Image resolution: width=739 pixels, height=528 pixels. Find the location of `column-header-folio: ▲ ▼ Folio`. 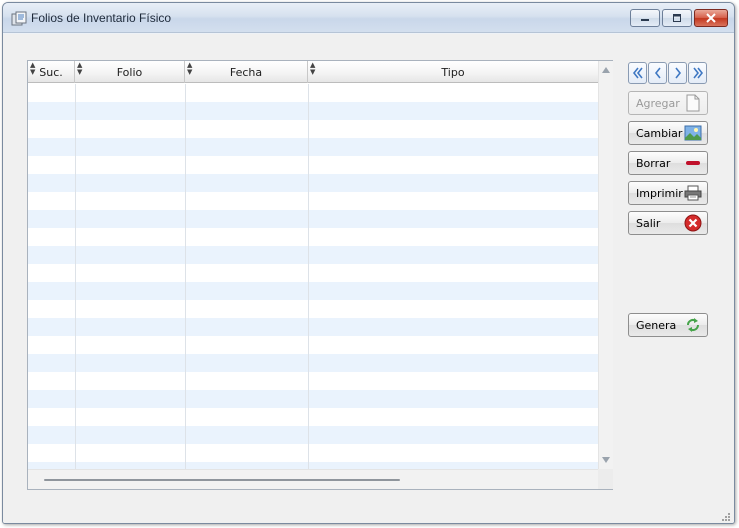

column-header-folio: ▲ ▼ Folio is located at coordinates (130, 72).